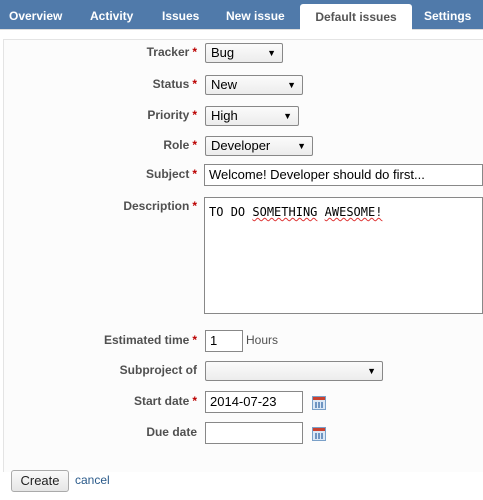 The height and width of the screenshot is (500, 483). I want to click on description-textarea: TO DO SOMETHING AWESOME!, so click(343, 255).